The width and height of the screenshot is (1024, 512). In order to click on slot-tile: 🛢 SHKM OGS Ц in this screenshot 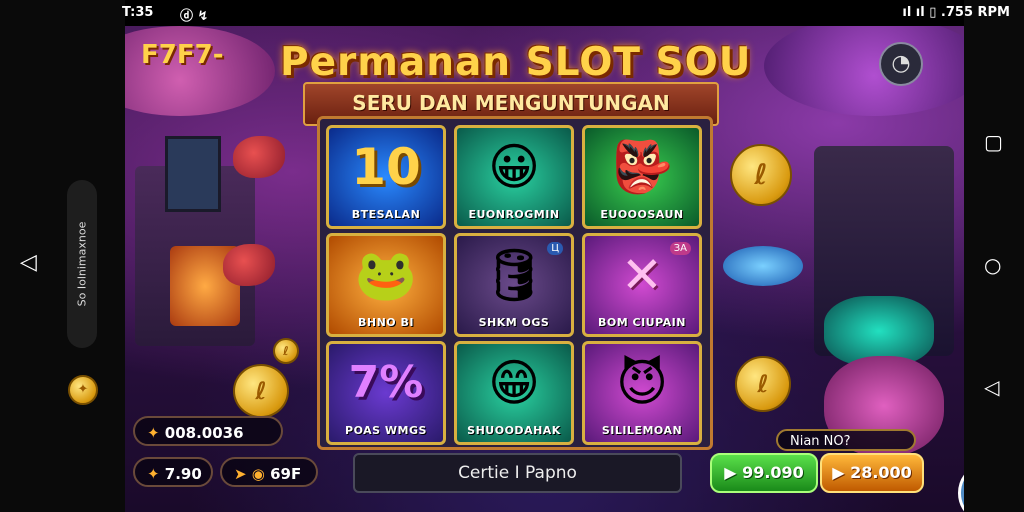, I will do `click(514, 285)`.